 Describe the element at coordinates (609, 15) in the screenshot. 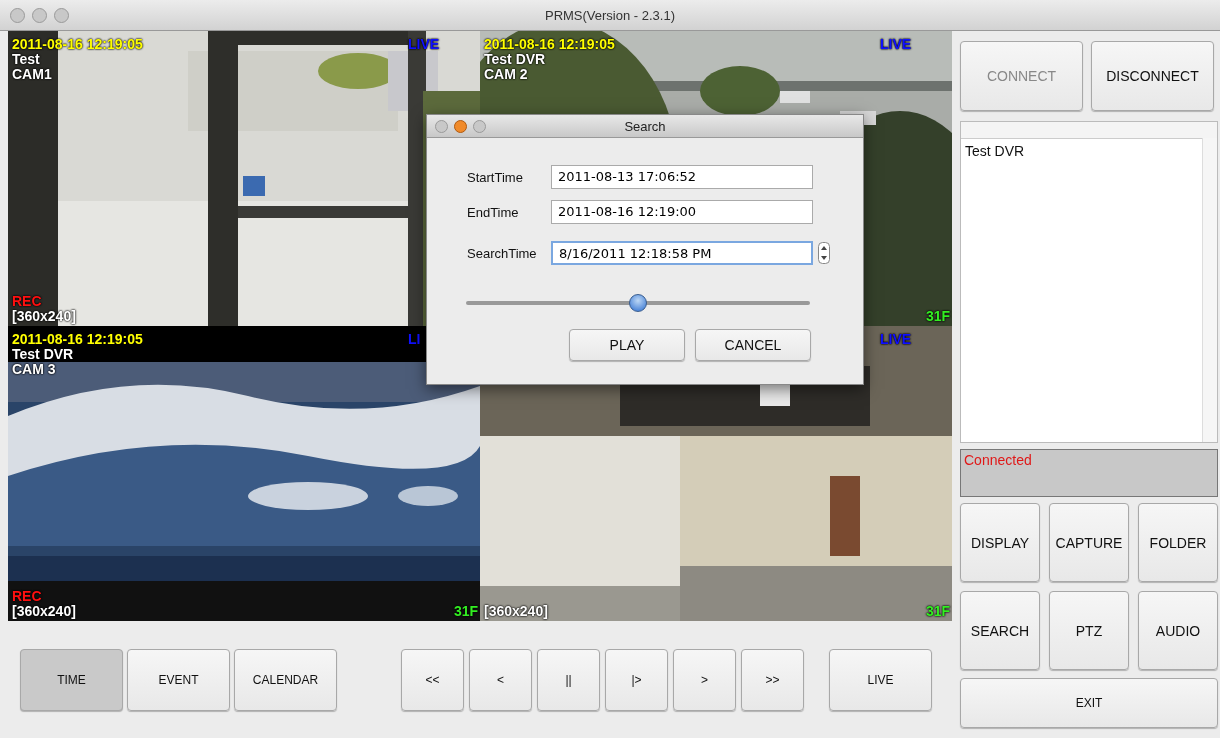

I see `window-title: PRMS(Version - 2.3.1)` at that location.